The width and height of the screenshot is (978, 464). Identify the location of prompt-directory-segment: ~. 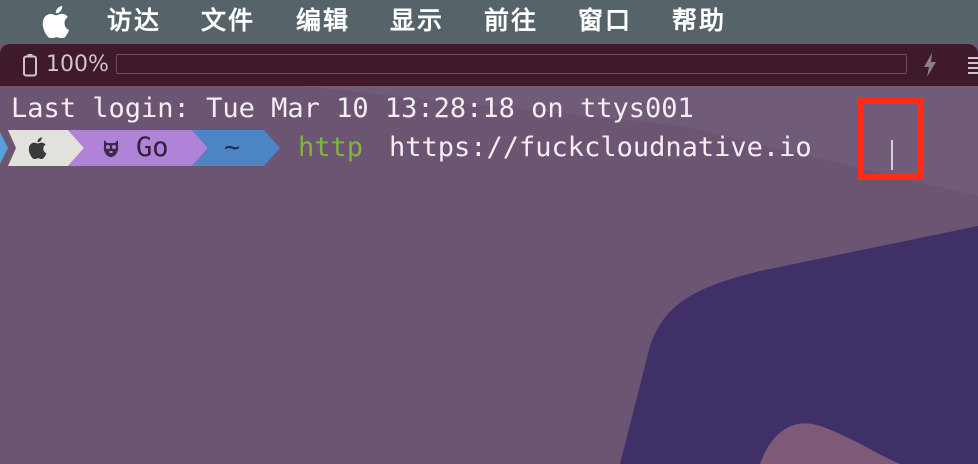
(232, 147).